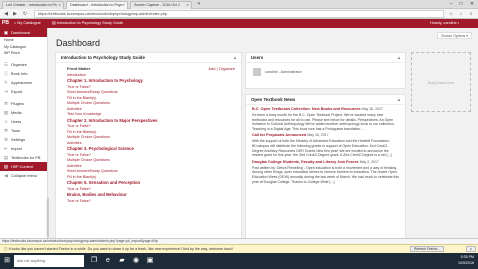  Describe the element at coordinates (23, 130) in the screenshot. I see `sidebar-item-tools: ⚒ Tools` at that location.